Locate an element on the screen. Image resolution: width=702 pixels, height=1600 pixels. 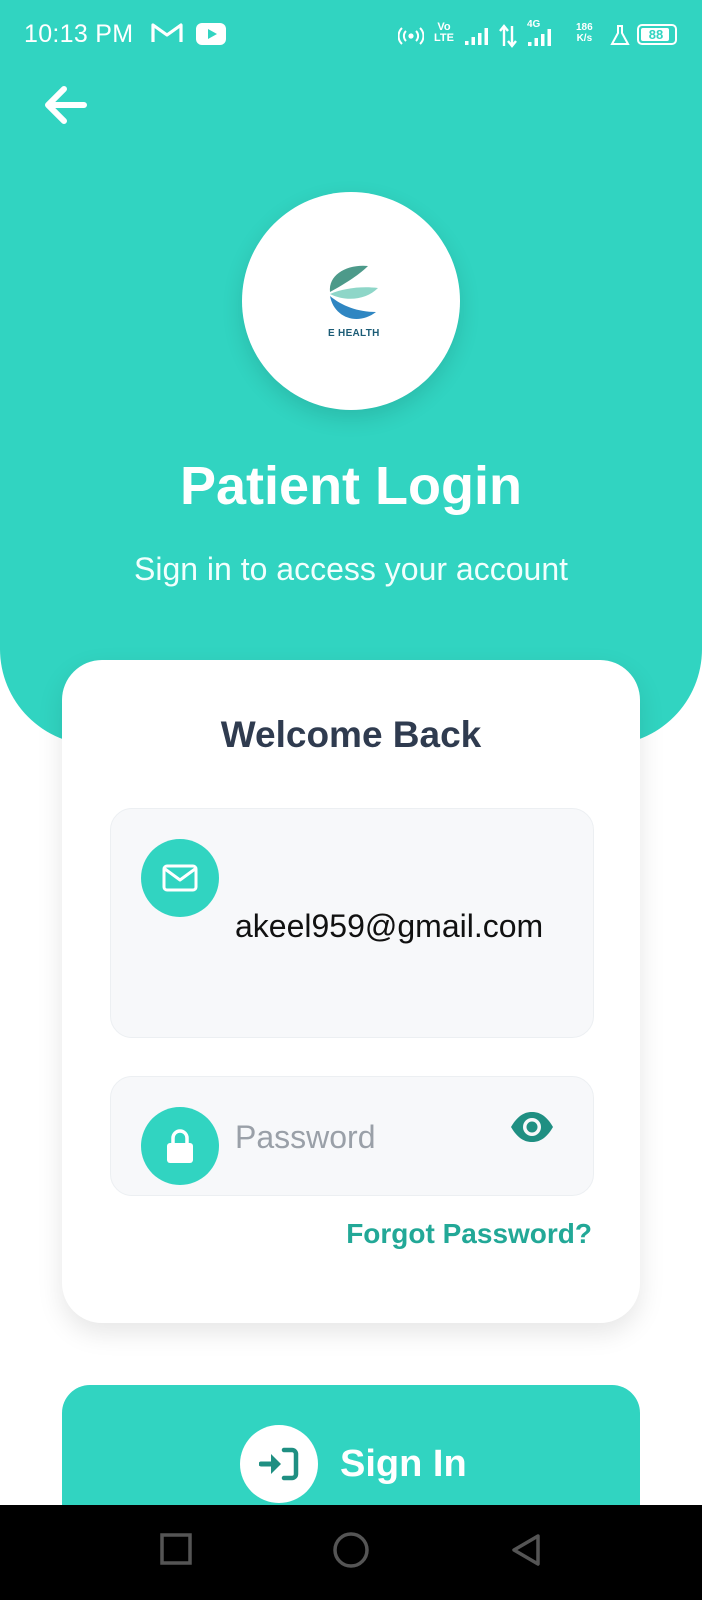
circle-icon is located at coordinates (351, 1550).